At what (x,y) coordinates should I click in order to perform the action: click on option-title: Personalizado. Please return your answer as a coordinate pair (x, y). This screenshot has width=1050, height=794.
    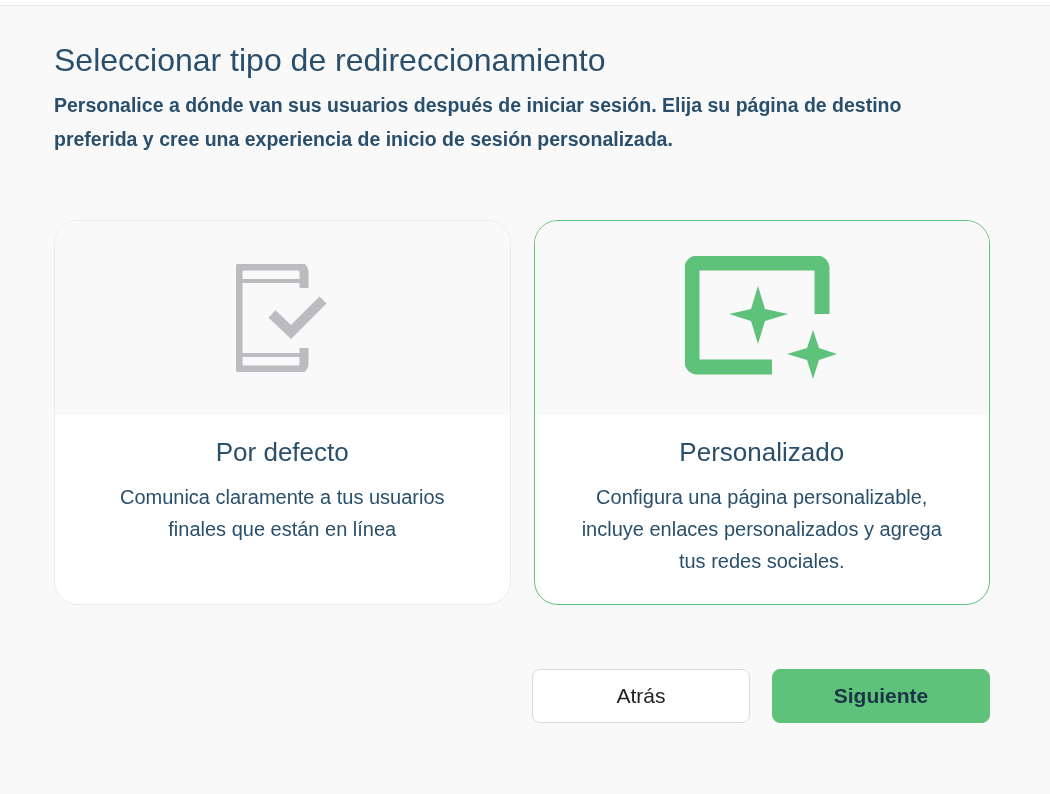
    Looking at the image, I should click on (762, 452).